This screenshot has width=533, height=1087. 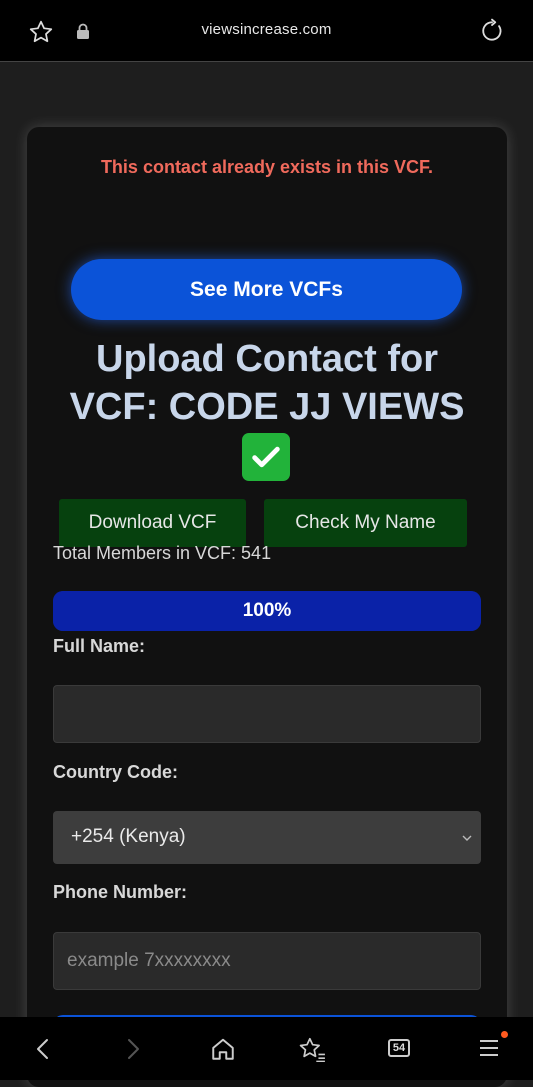 I want to click on browser-top-bar: viewsincrease.com, so click(x=266, y=31).